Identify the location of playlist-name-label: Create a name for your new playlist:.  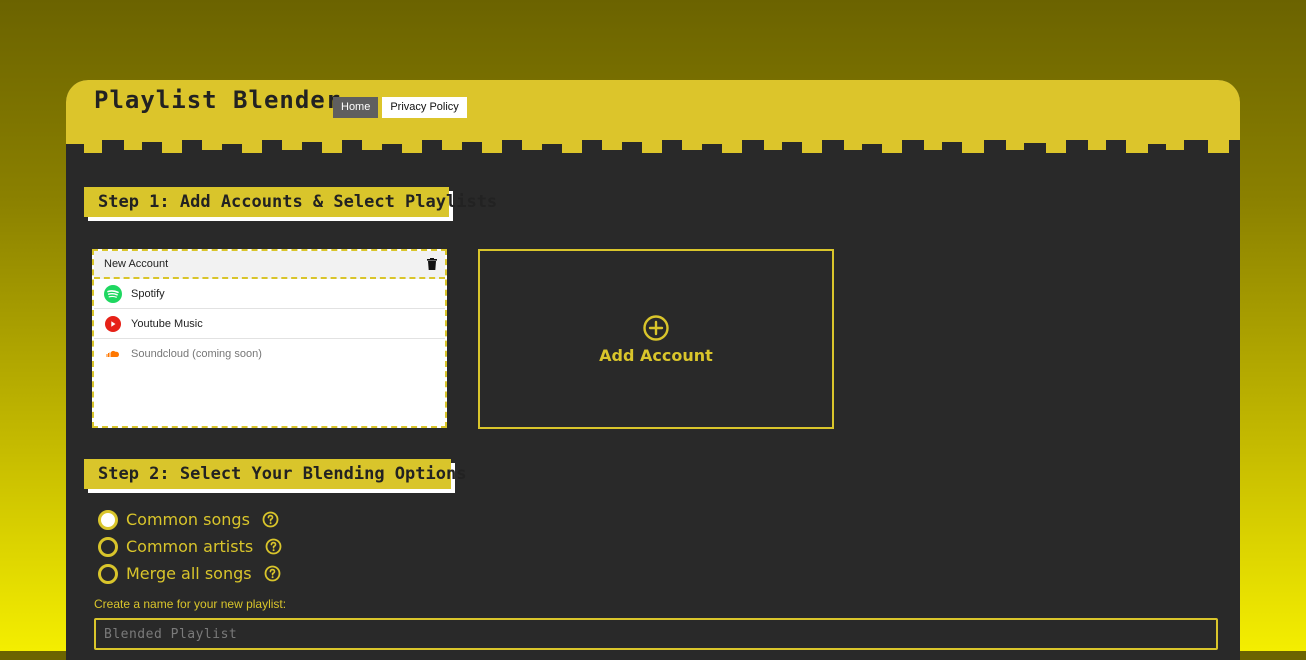
(190, 604).